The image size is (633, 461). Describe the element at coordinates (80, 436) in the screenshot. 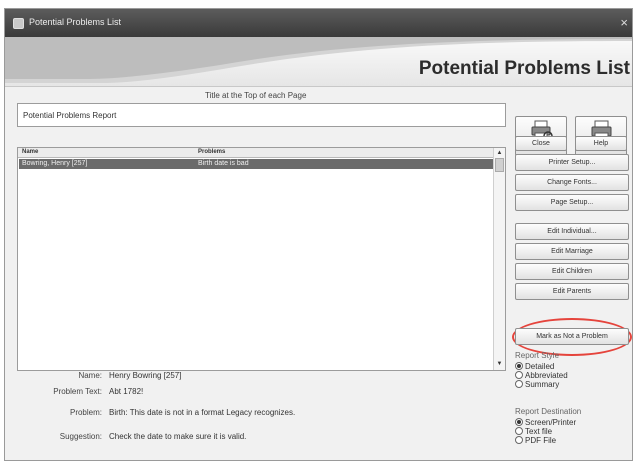

I see `suggestion-label: Suggestion:` at that location.